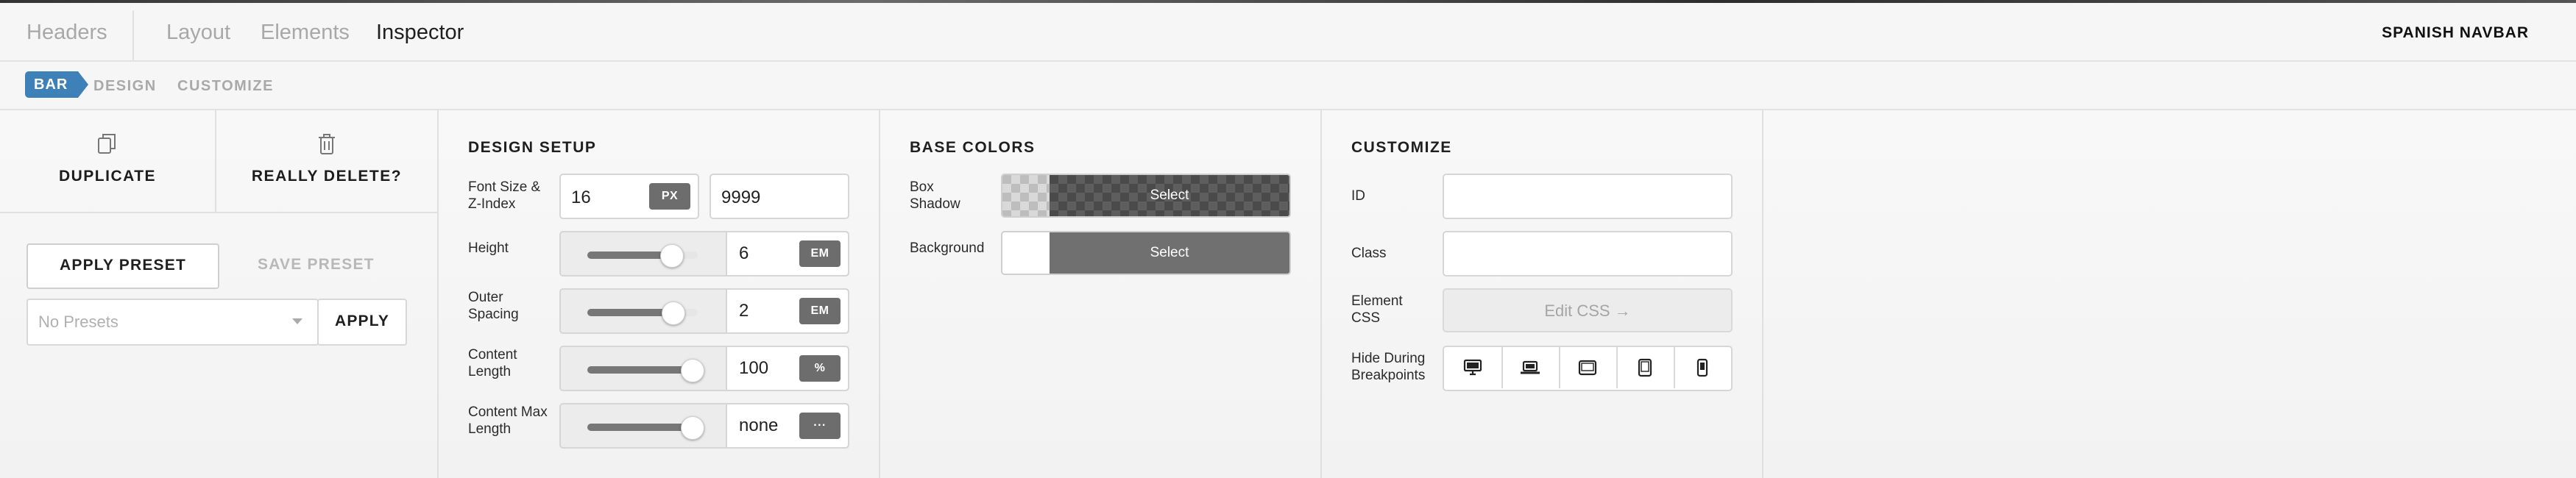 This screenshot has height=478, width=2576. What do you see at coordinates (504, 195) in the screenshot?
I see `font-size-label: Font Size & Z-Index` at bounding box center [504, 195].